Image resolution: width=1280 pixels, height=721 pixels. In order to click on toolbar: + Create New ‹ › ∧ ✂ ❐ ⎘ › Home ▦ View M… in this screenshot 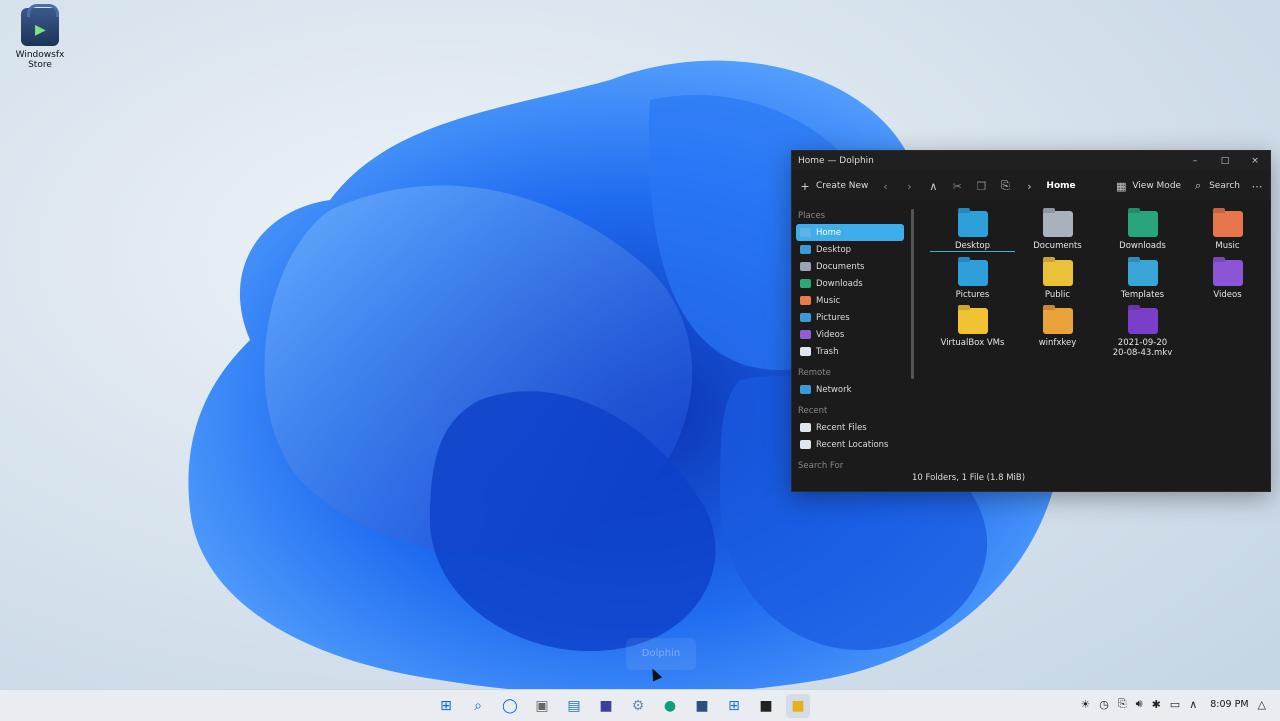, I will do `click(1031, 186)`.